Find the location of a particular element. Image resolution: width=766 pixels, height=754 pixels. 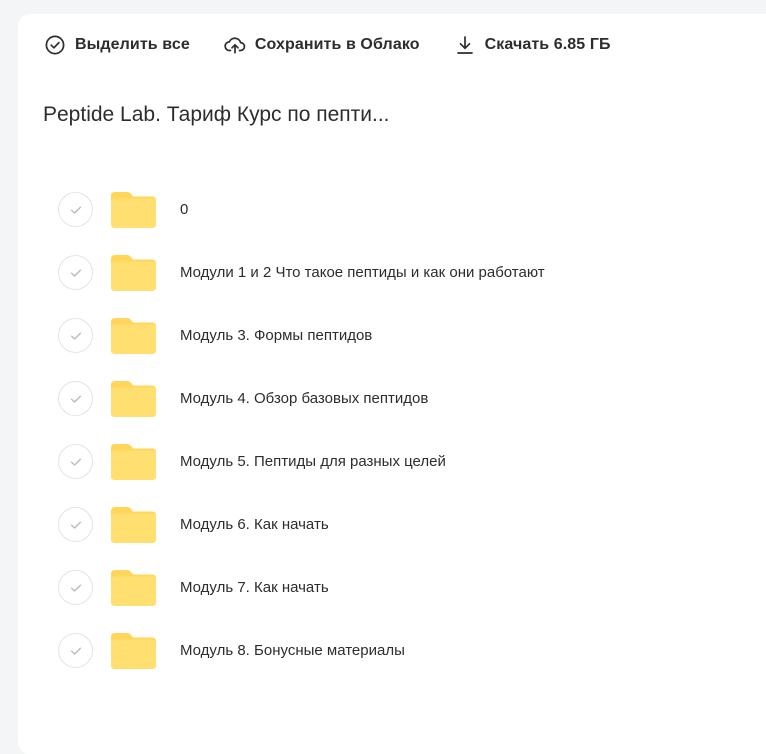

save-to-cloud-label: Сохранить в Облако is located at coordinates (337, 44).